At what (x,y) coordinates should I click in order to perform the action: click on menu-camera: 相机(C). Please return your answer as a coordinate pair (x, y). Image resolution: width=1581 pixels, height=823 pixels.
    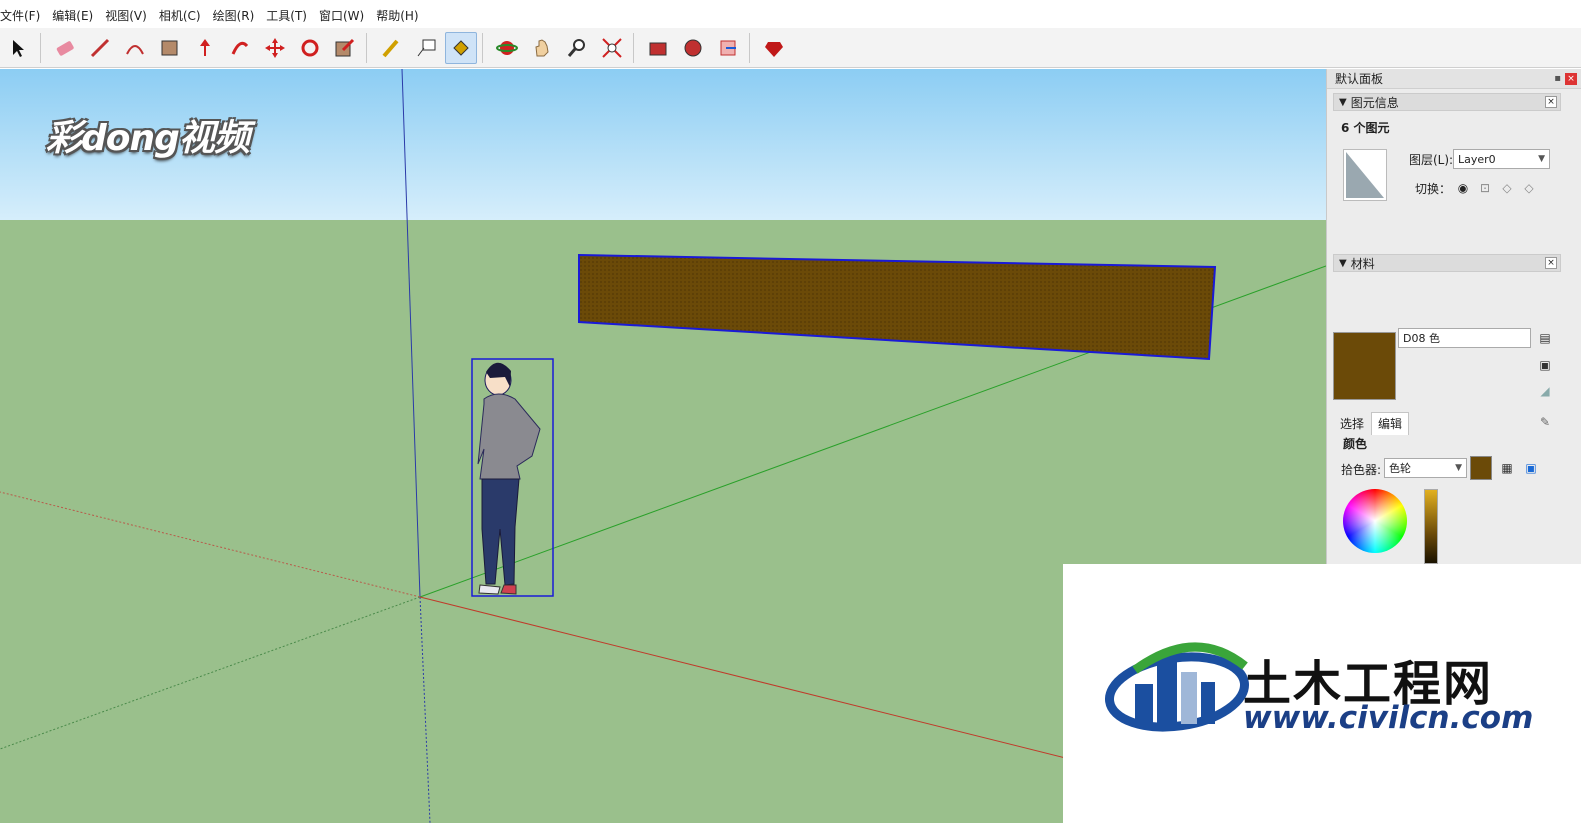
    Looking at the image, I should click on (180, 15).